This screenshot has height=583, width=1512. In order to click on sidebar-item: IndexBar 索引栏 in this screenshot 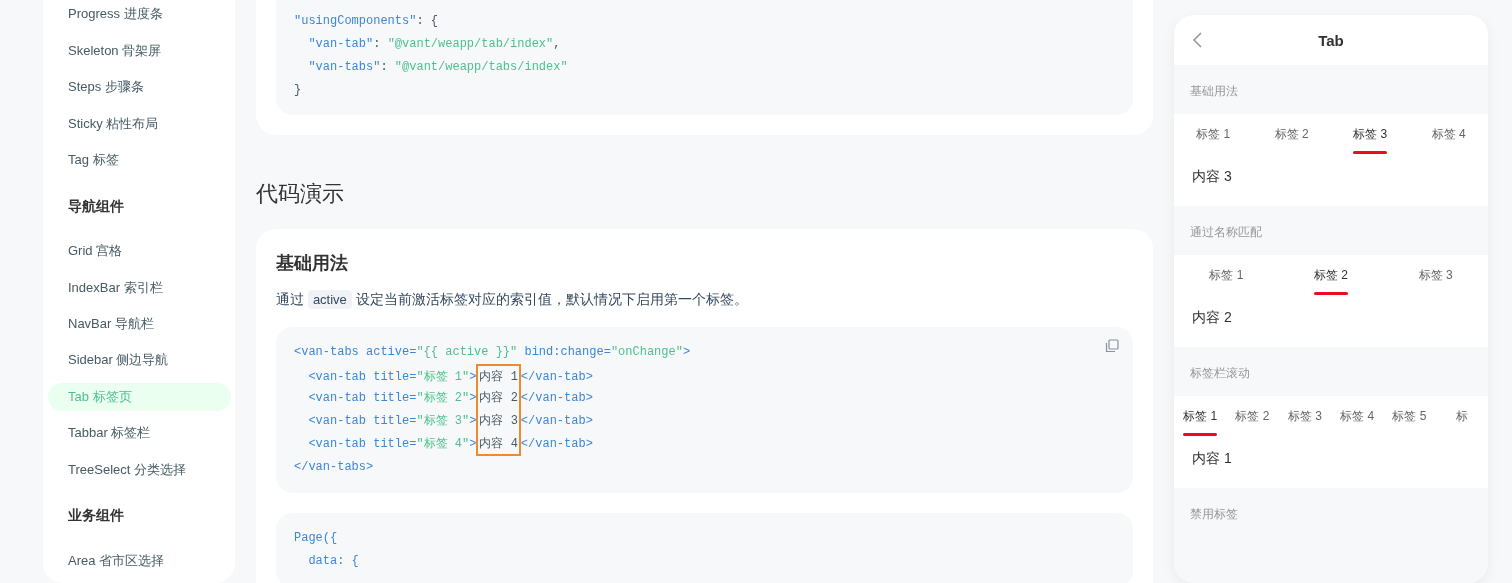, I will do `click(139, 287)`.